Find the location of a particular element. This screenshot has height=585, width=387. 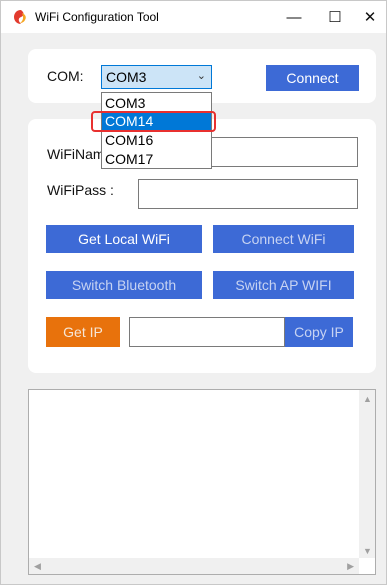

minimize-icon: — is located at coordinates (294, 17).